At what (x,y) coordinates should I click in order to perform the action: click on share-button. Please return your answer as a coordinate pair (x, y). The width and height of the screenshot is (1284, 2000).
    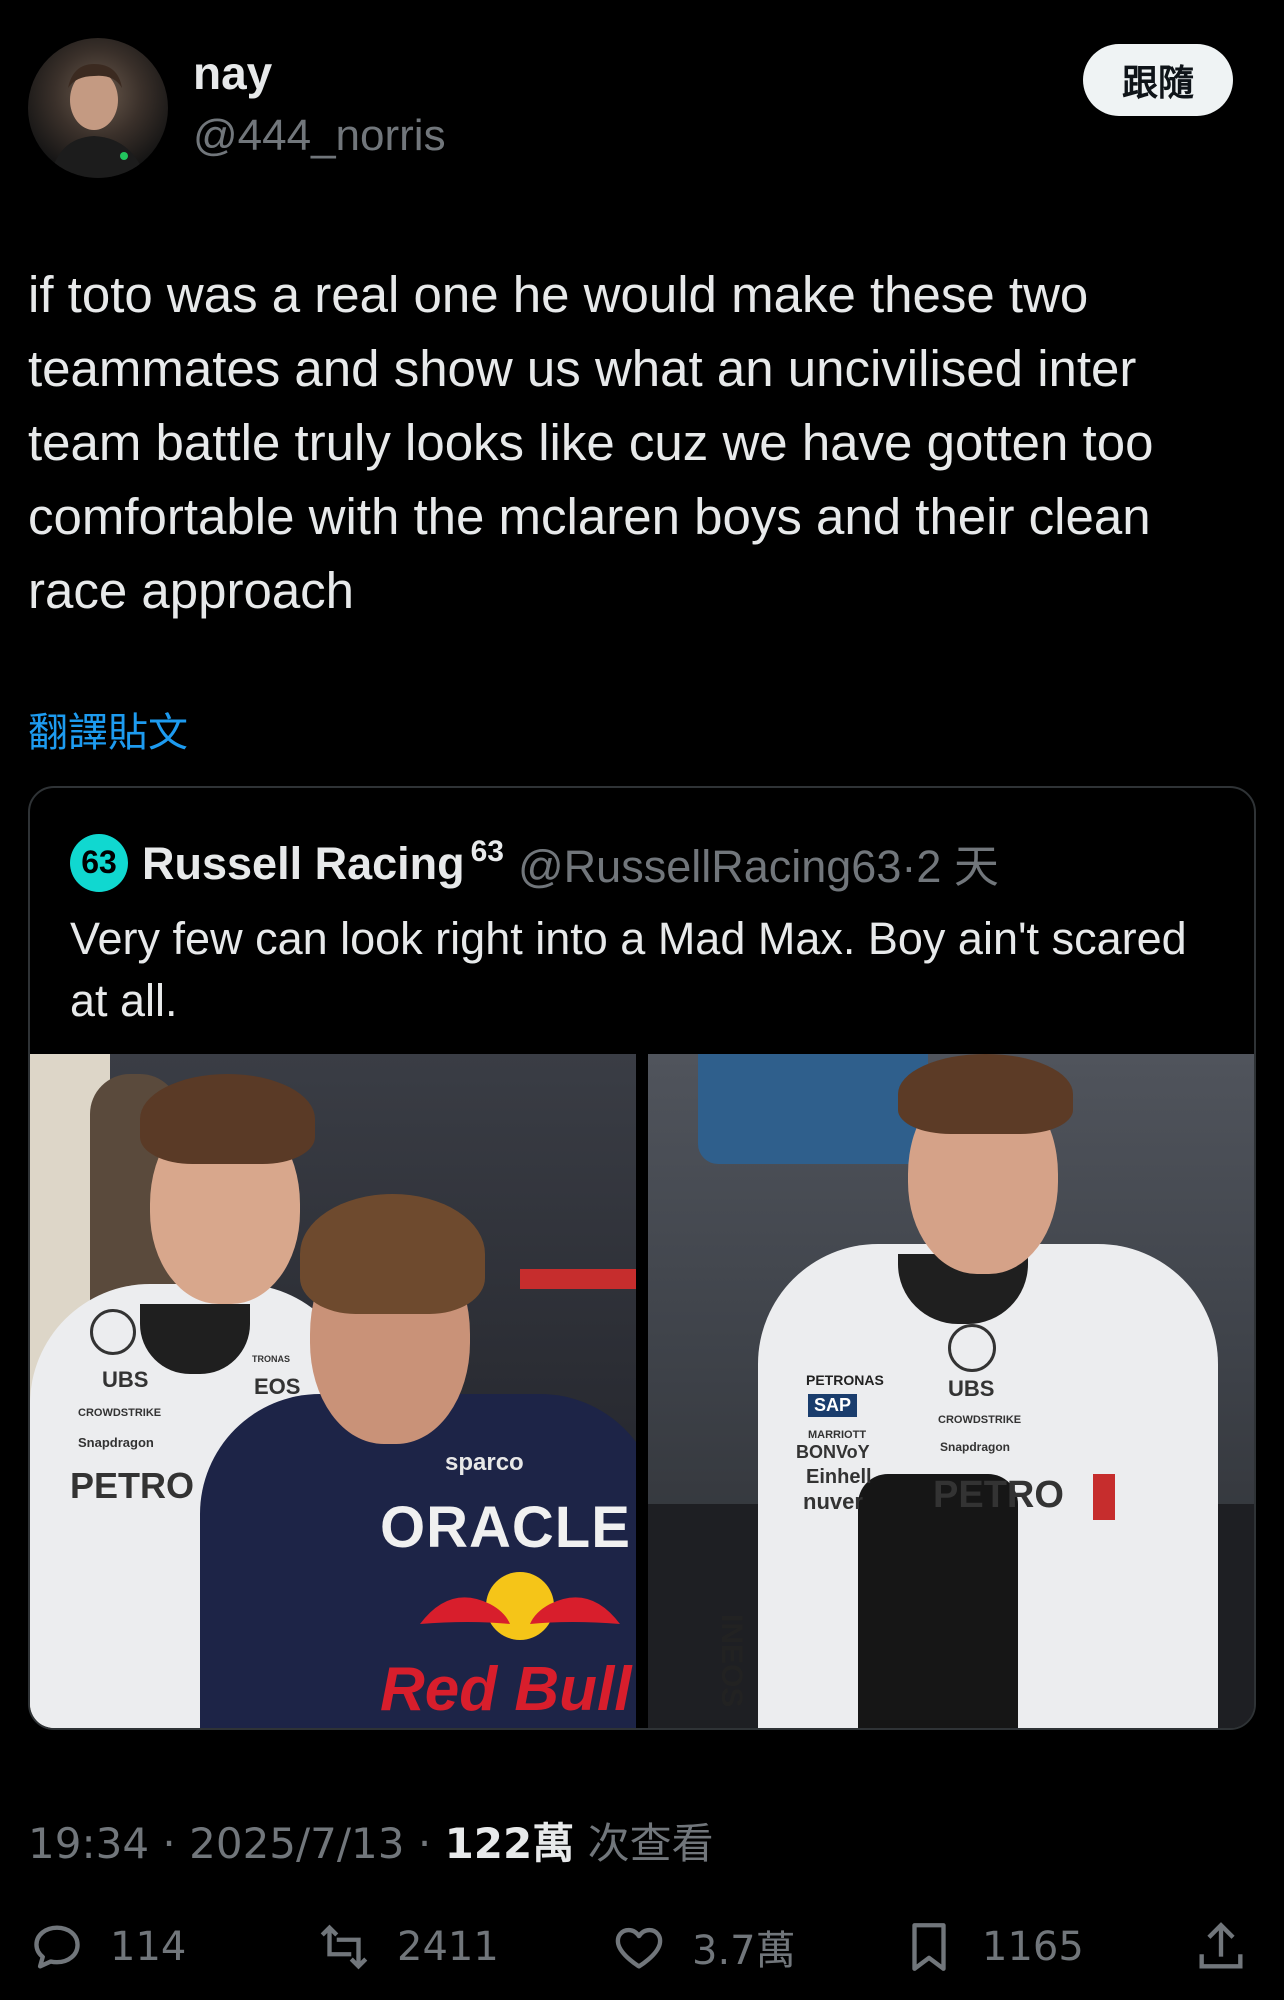
    Looking at the image, I should click on (1233, 1947).